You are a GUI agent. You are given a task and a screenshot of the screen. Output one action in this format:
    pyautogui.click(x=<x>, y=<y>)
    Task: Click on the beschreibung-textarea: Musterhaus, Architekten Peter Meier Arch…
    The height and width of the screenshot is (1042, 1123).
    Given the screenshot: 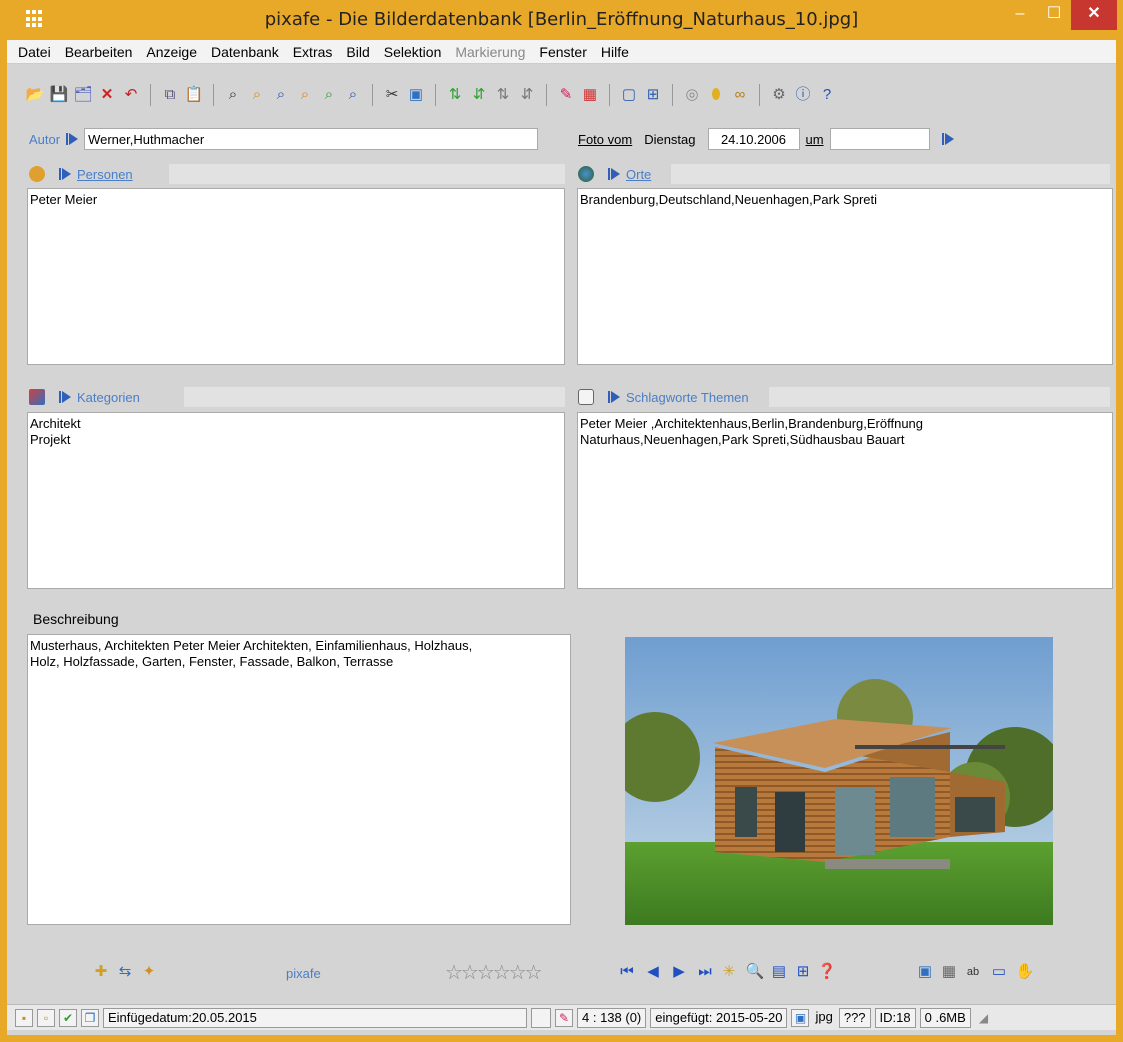 What is the action you would take?
    pyautogui.click(x=299, y=779)
    